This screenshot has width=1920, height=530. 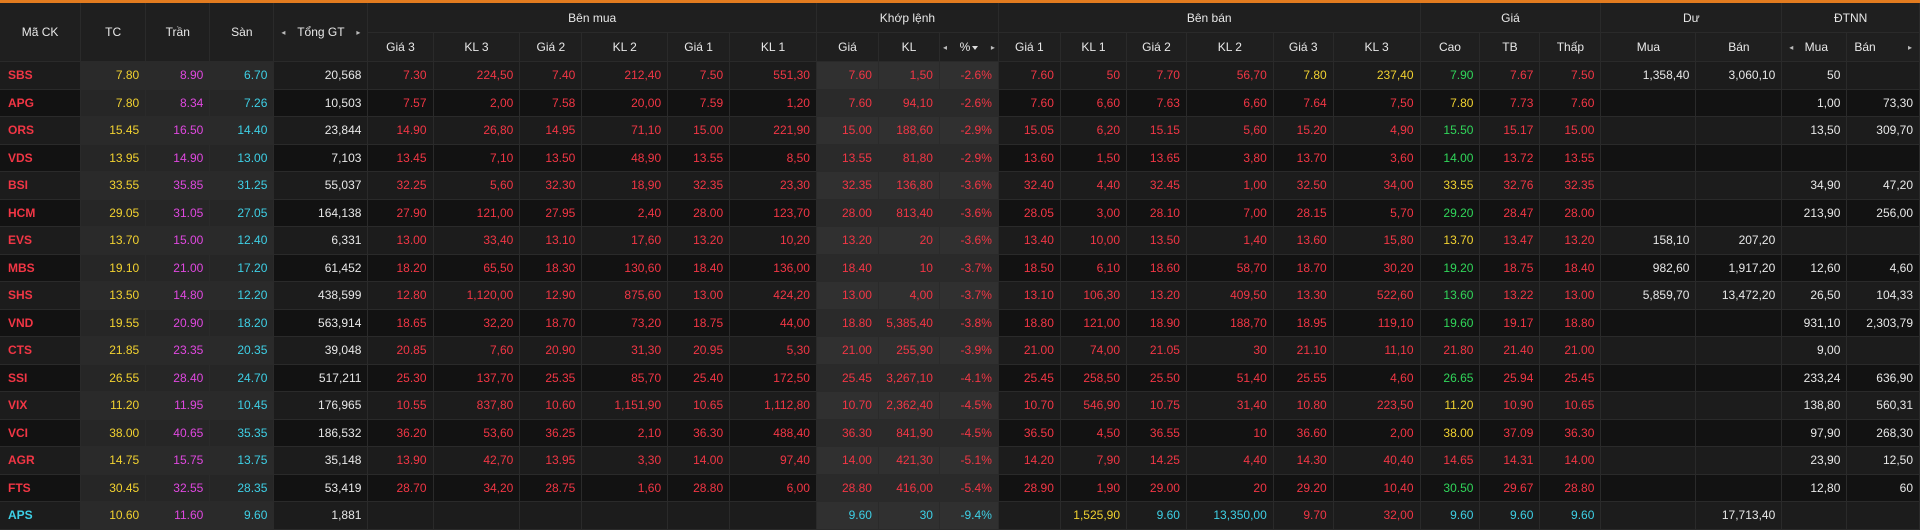 What do you see at coordinates (551, 47) in the screenshot?
I see `header-buy-price2: Giá 2` at bounding box center [551, 47].